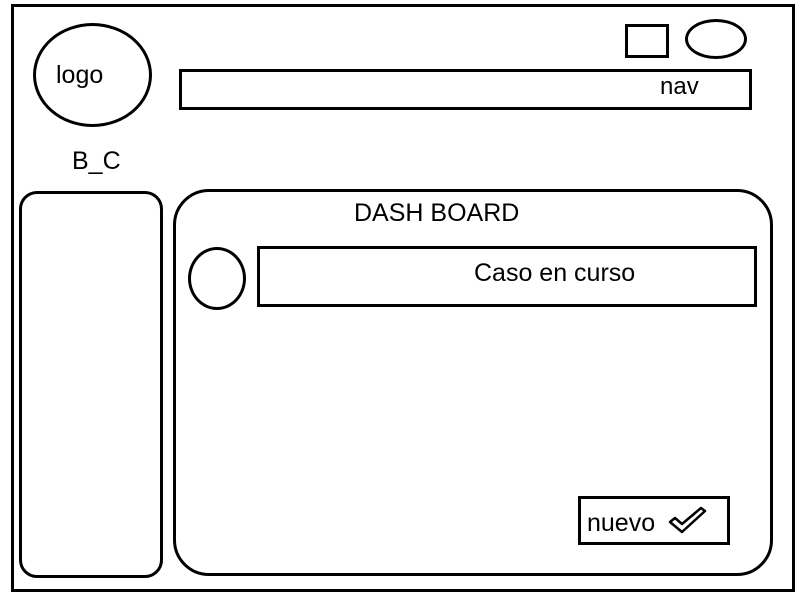  I want to click on brand-name: B_C, so click(96, 161).